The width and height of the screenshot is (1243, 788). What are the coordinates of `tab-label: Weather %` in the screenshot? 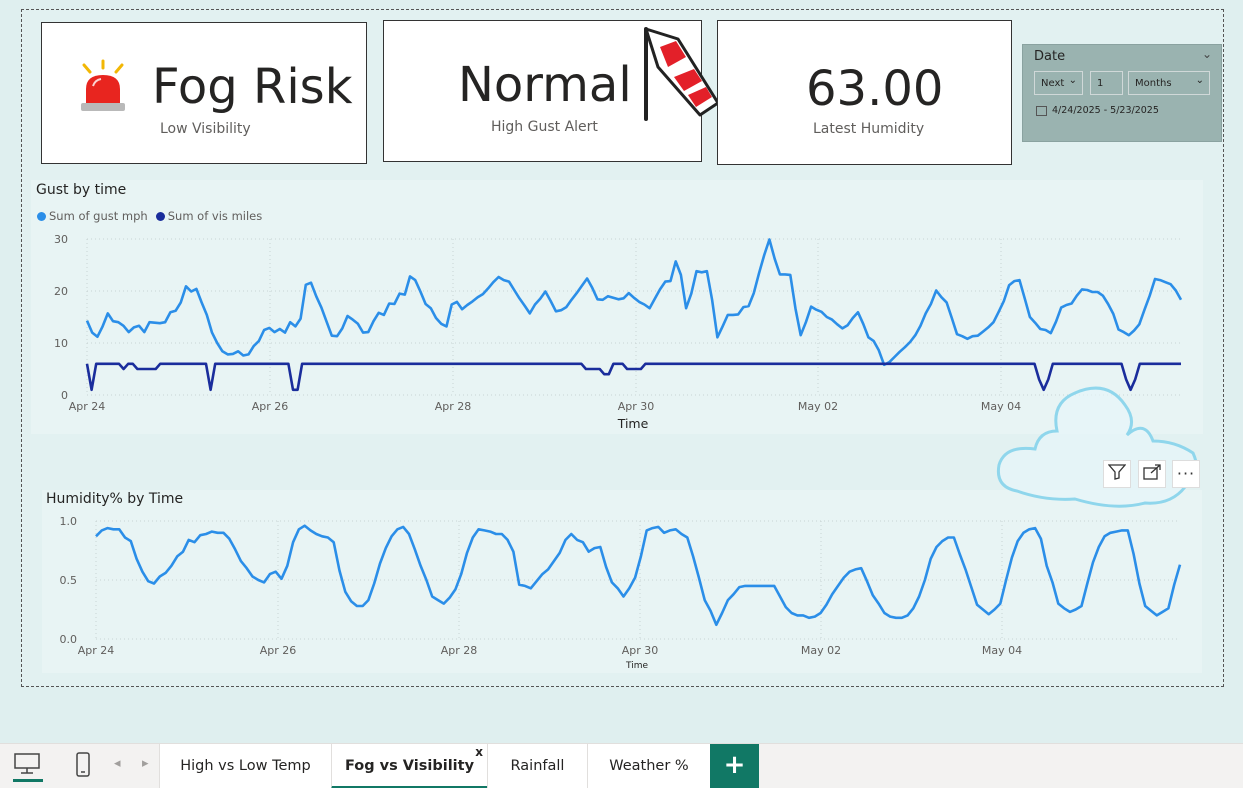 It's located at (649, 766).